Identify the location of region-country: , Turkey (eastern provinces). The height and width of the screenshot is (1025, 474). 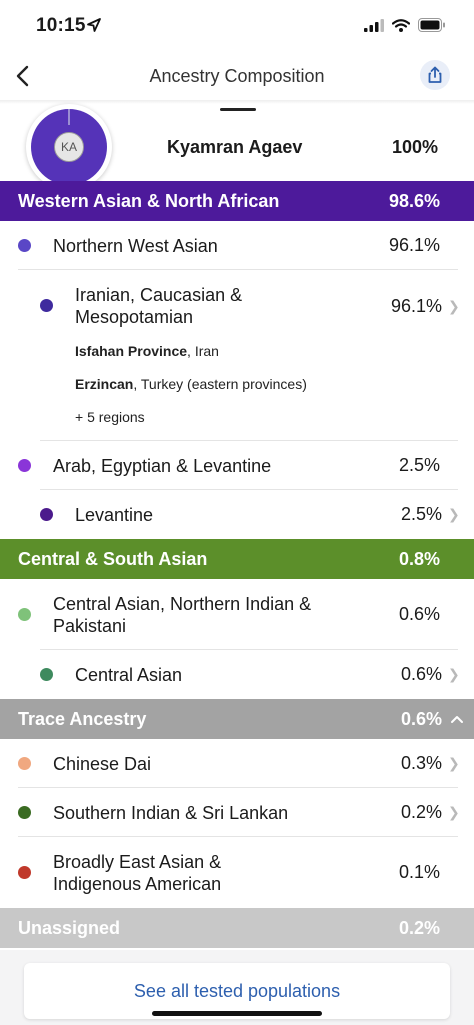
(220, 384).